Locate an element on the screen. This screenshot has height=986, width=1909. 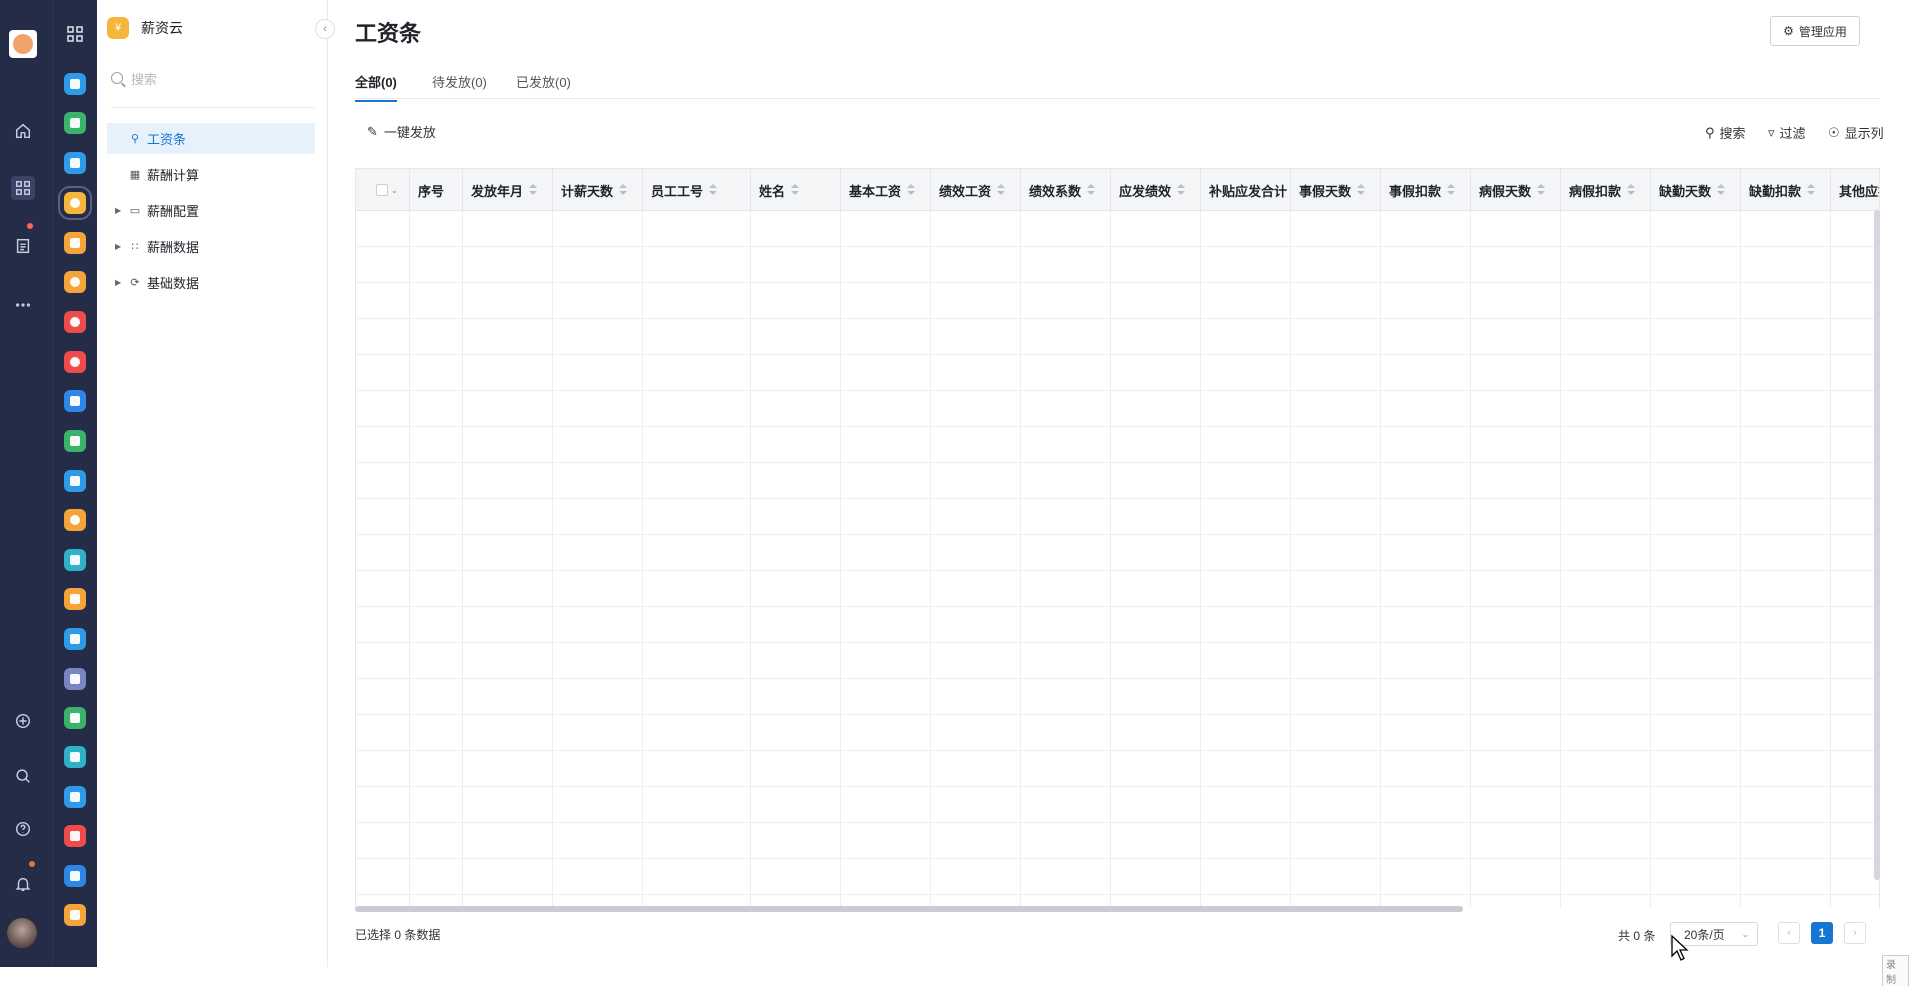
show-columns-label: 显示列 is located at coordinates (1864, 133).